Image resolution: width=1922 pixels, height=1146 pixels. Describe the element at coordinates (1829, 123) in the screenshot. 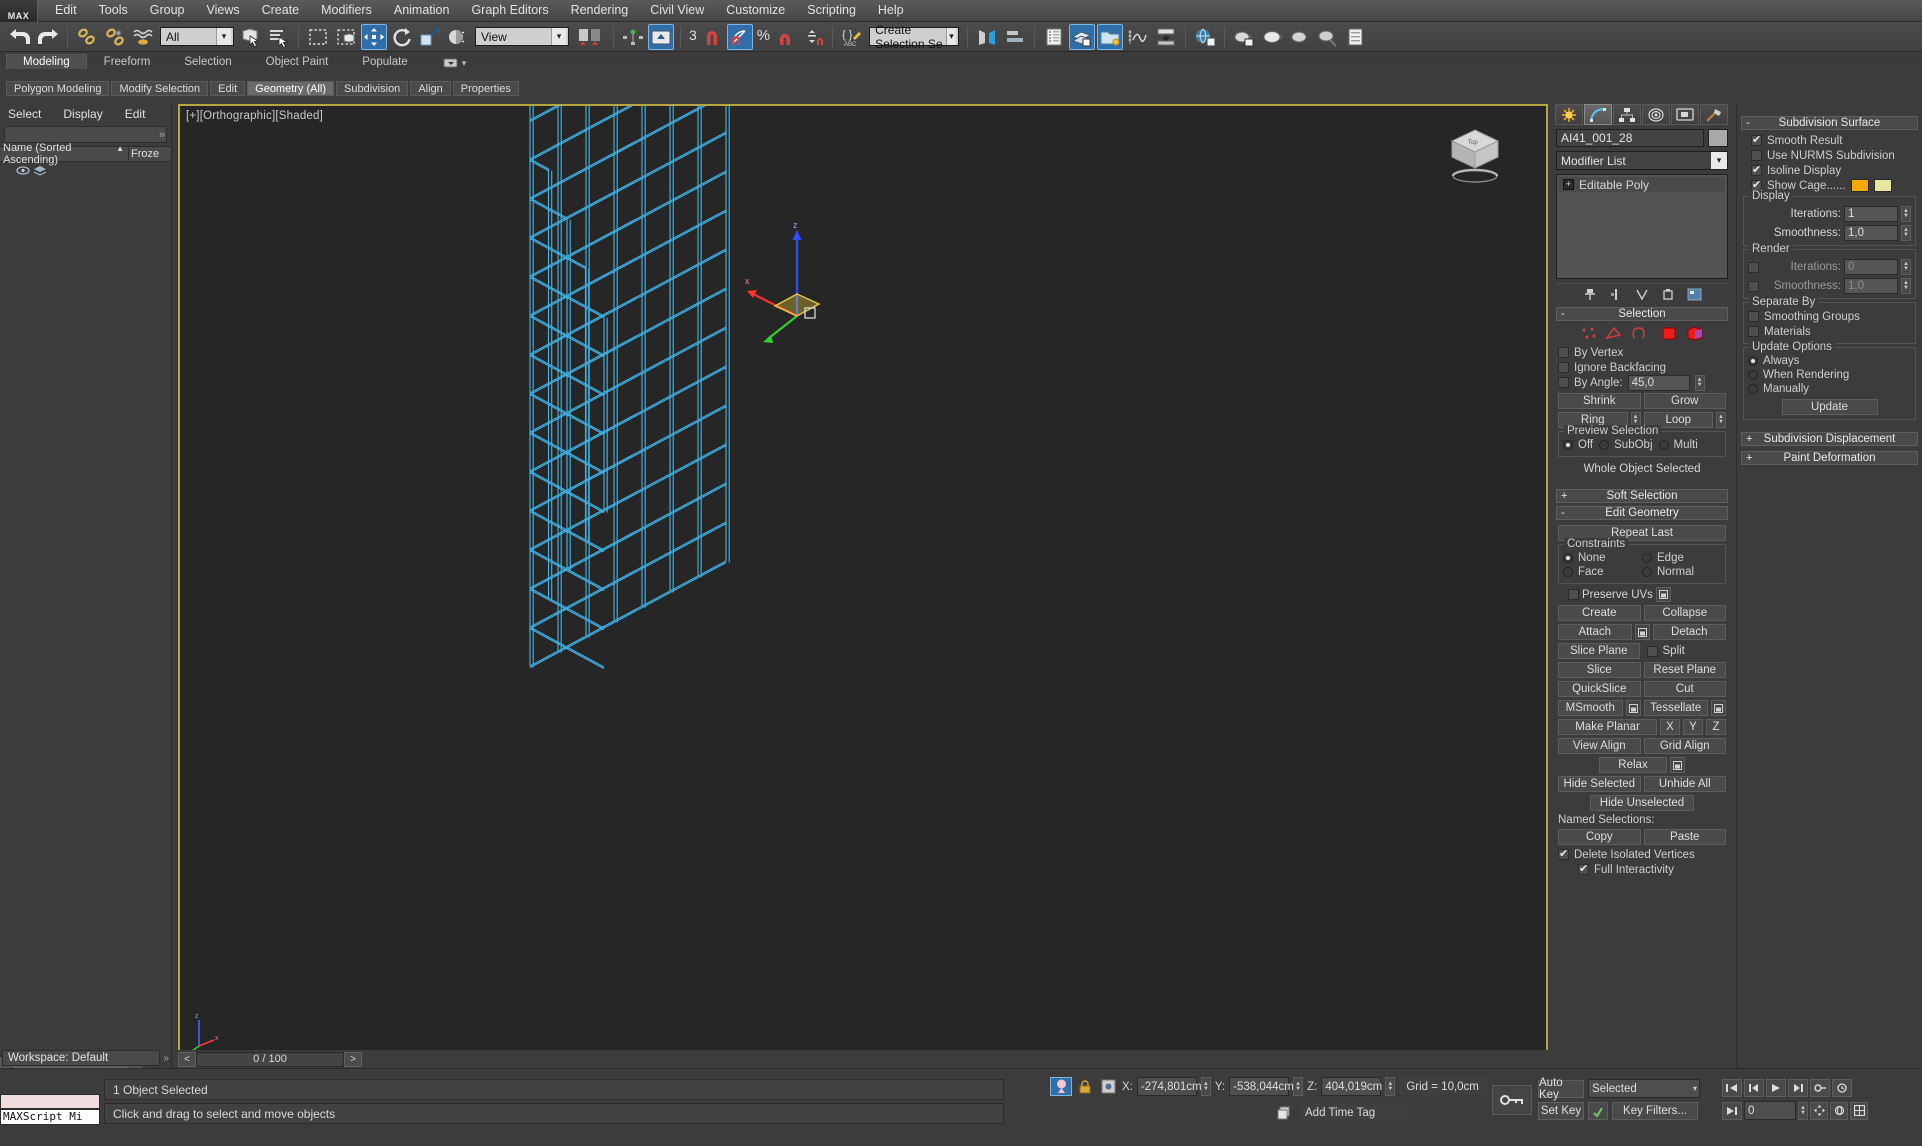

I see `subdivision-surface-header: - Subdivision Surface` at that location.